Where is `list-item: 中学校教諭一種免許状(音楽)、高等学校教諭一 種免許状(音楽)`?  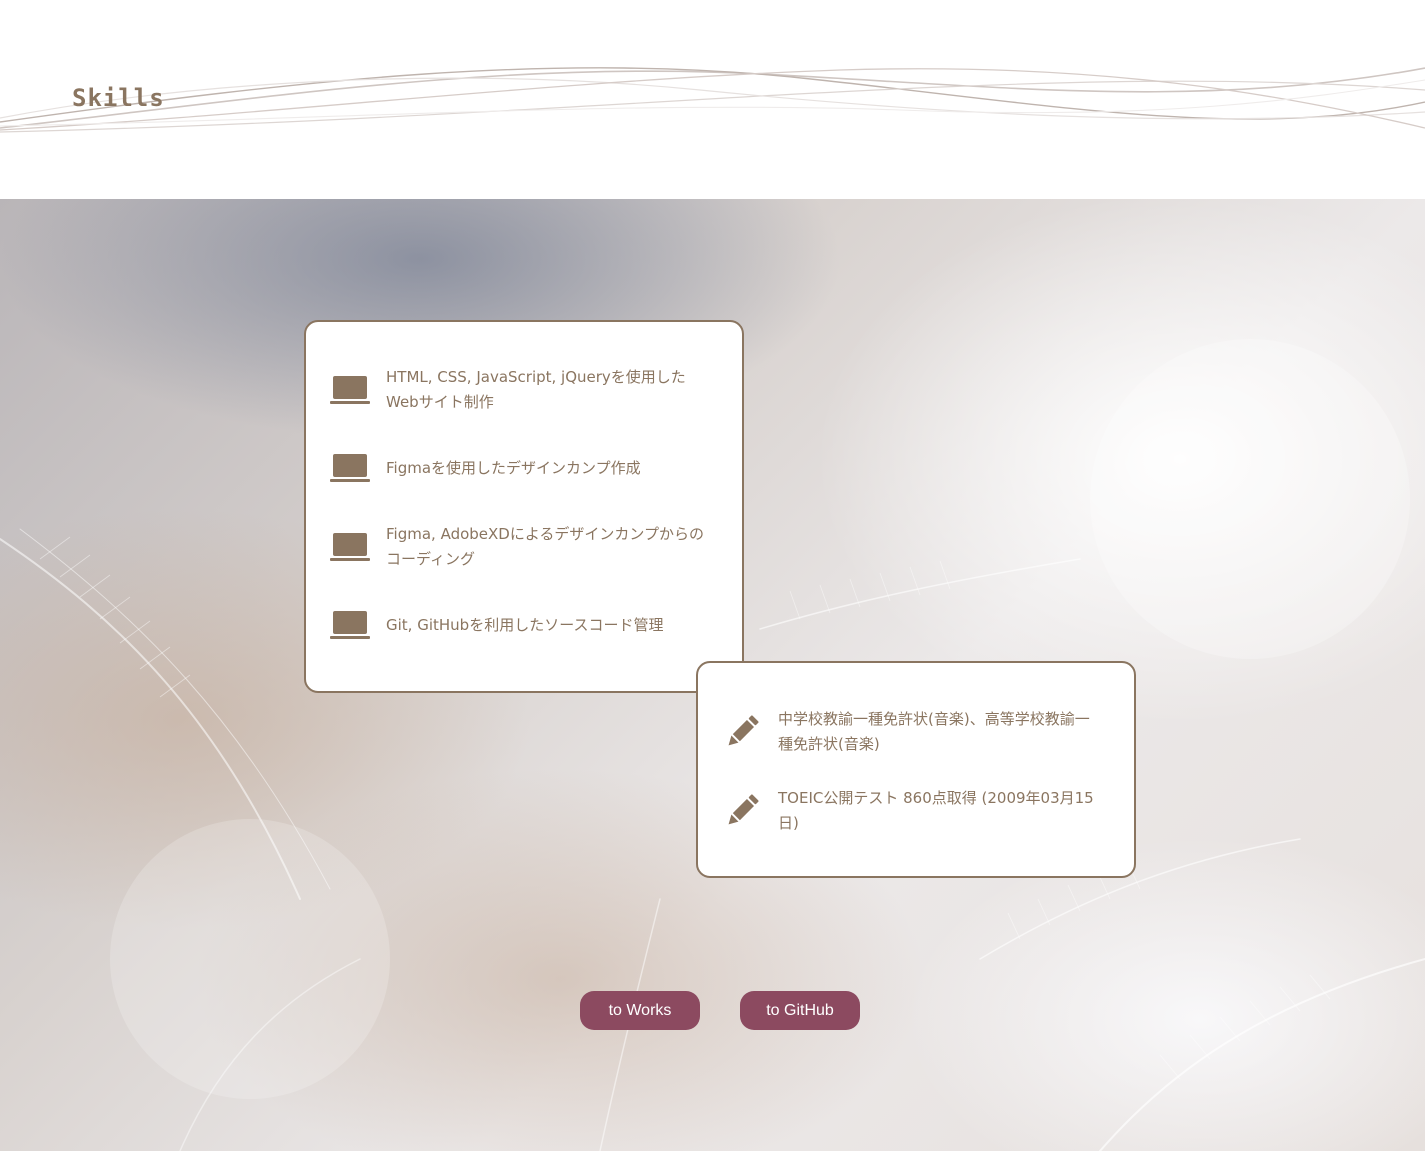 list-item: 中学校教諭一種免許状(音楽)、高等学校教諭一 種免許状(音楽) is located at coordinates (920, 732).